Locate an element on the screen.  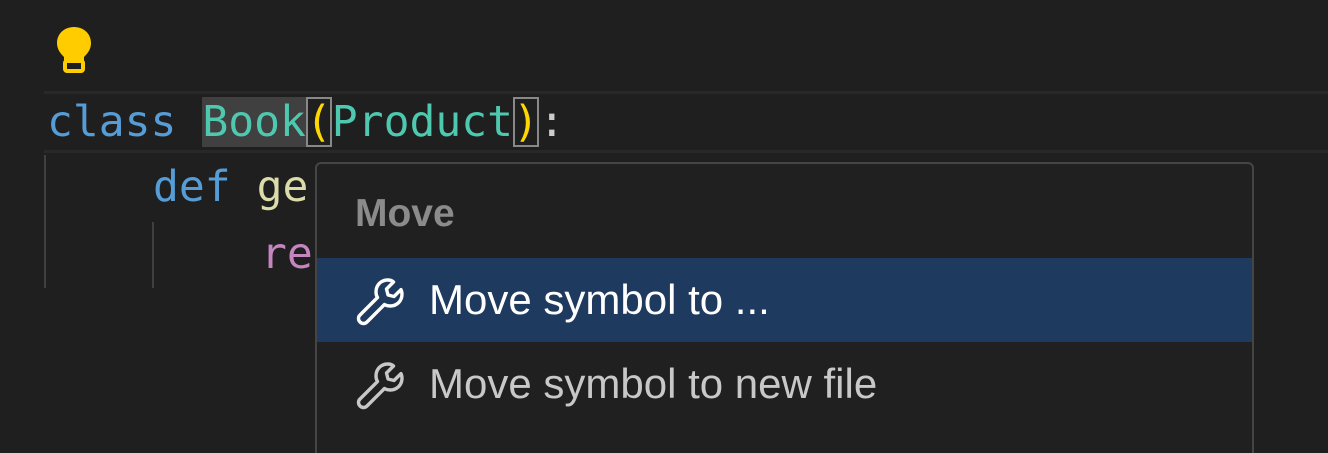
keyword-return-partial: re is located at coordinates (287, 254).